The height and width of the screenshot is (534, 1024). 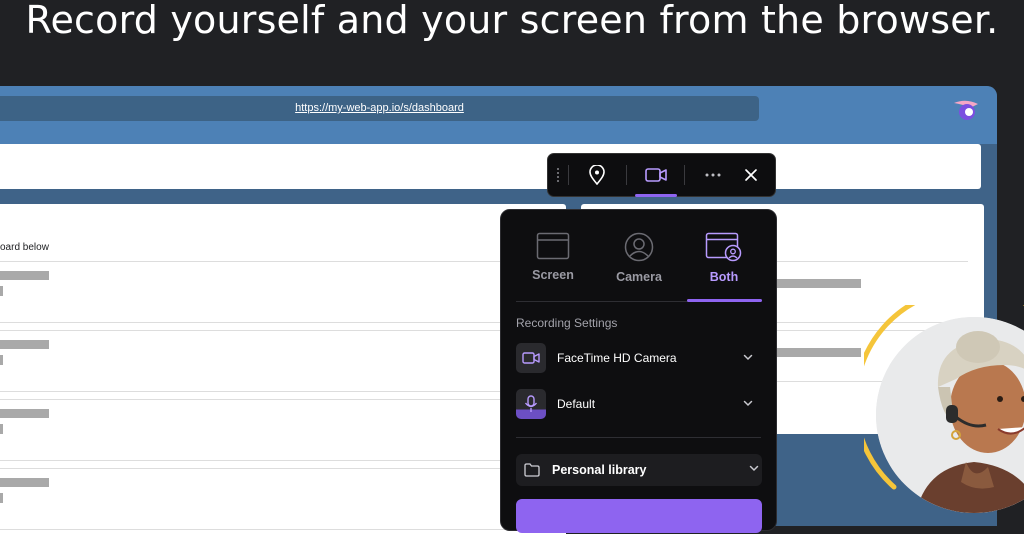 What do you see at coordinates (713, 175) in the screenshot?
I see `more-icon` at bounding box center [713, 175].